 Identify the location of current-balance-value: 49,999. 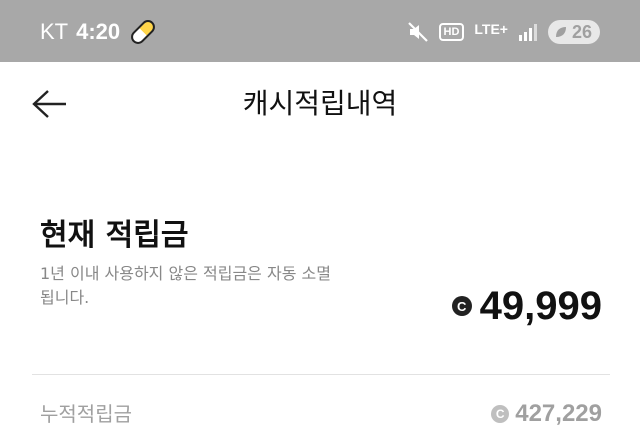
(540, 306).